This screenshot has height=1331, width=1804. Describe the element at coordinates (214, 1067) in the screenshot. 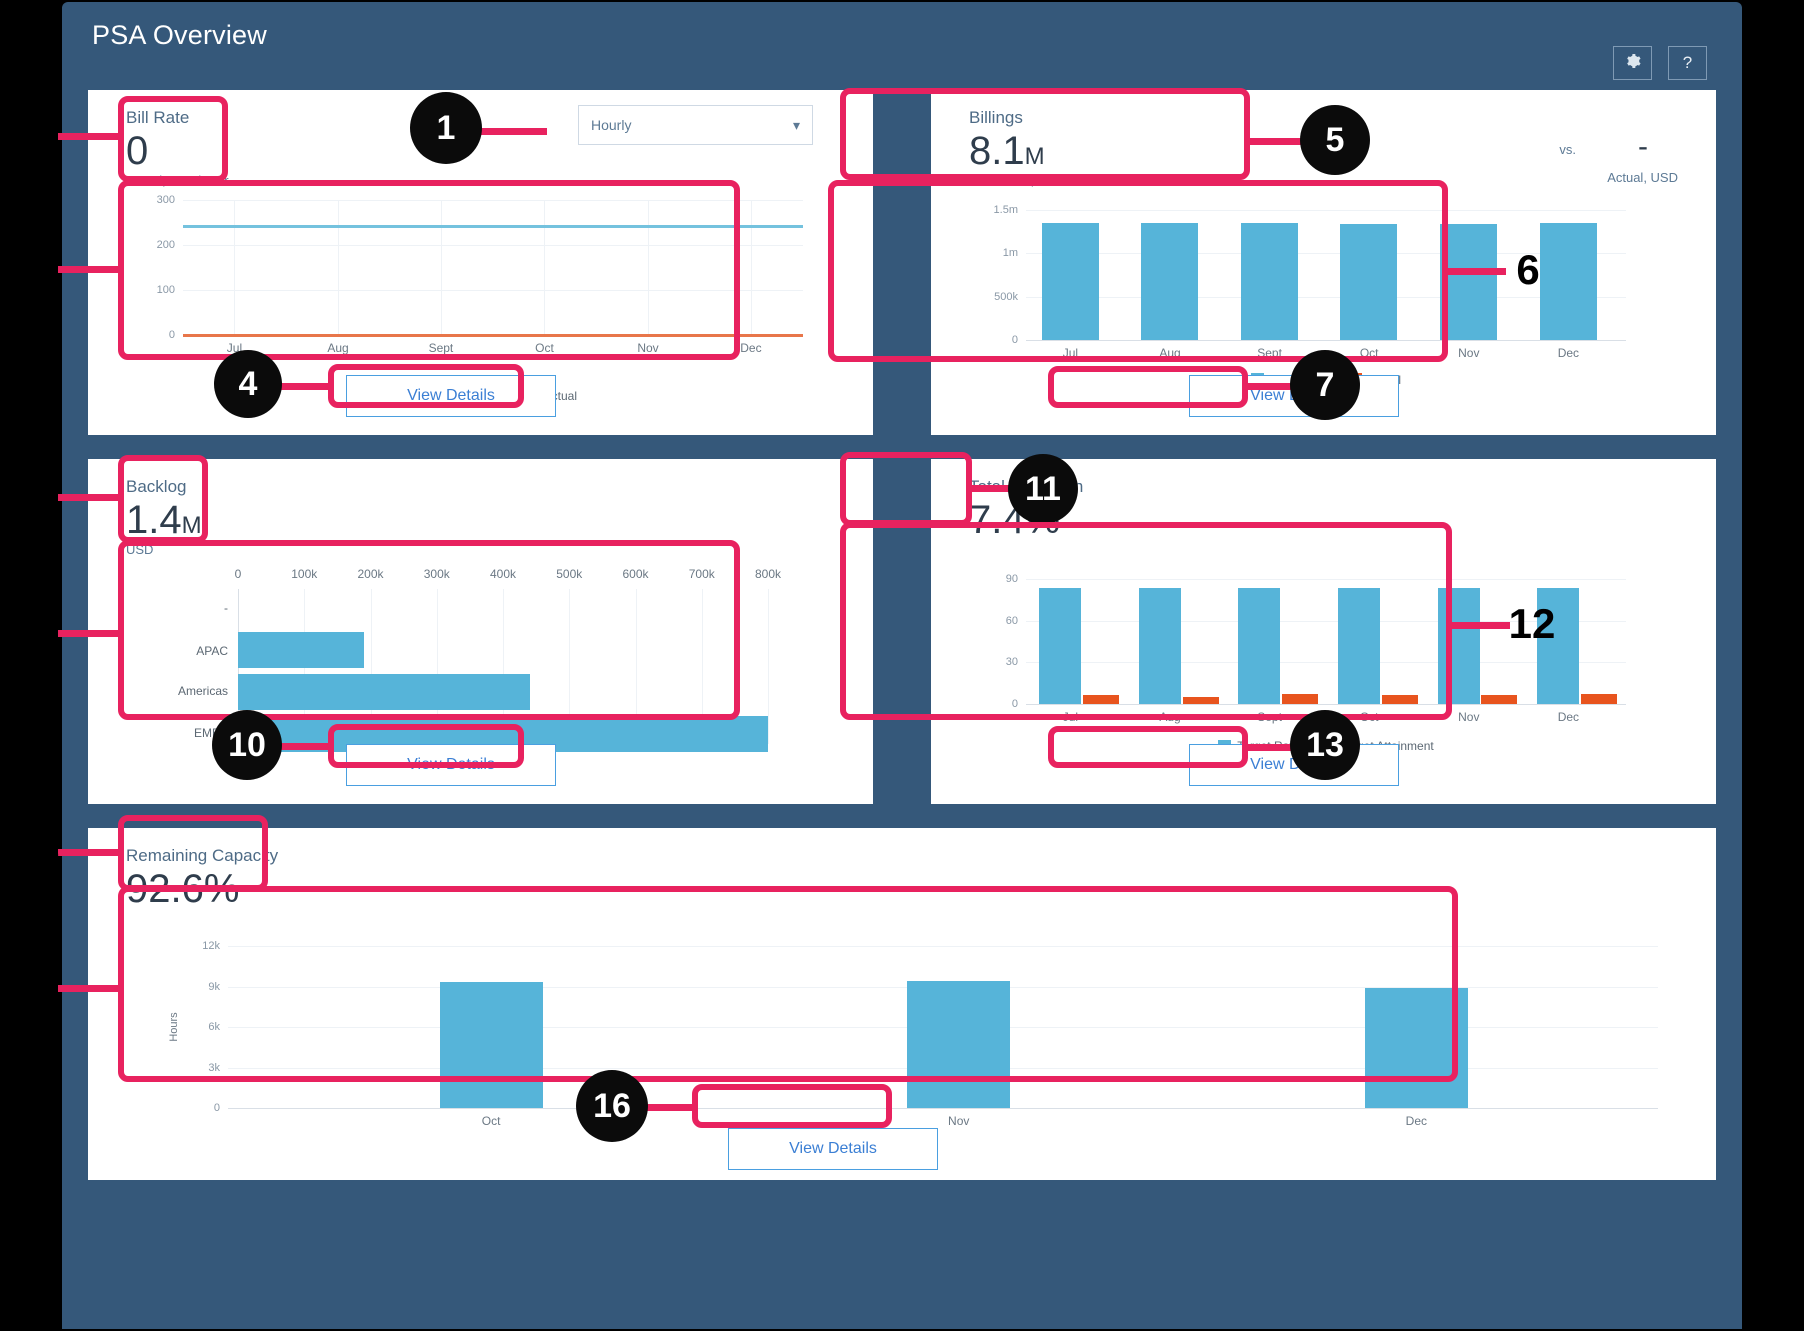

I see `capacity-ytick-3k: 3k` at that location.